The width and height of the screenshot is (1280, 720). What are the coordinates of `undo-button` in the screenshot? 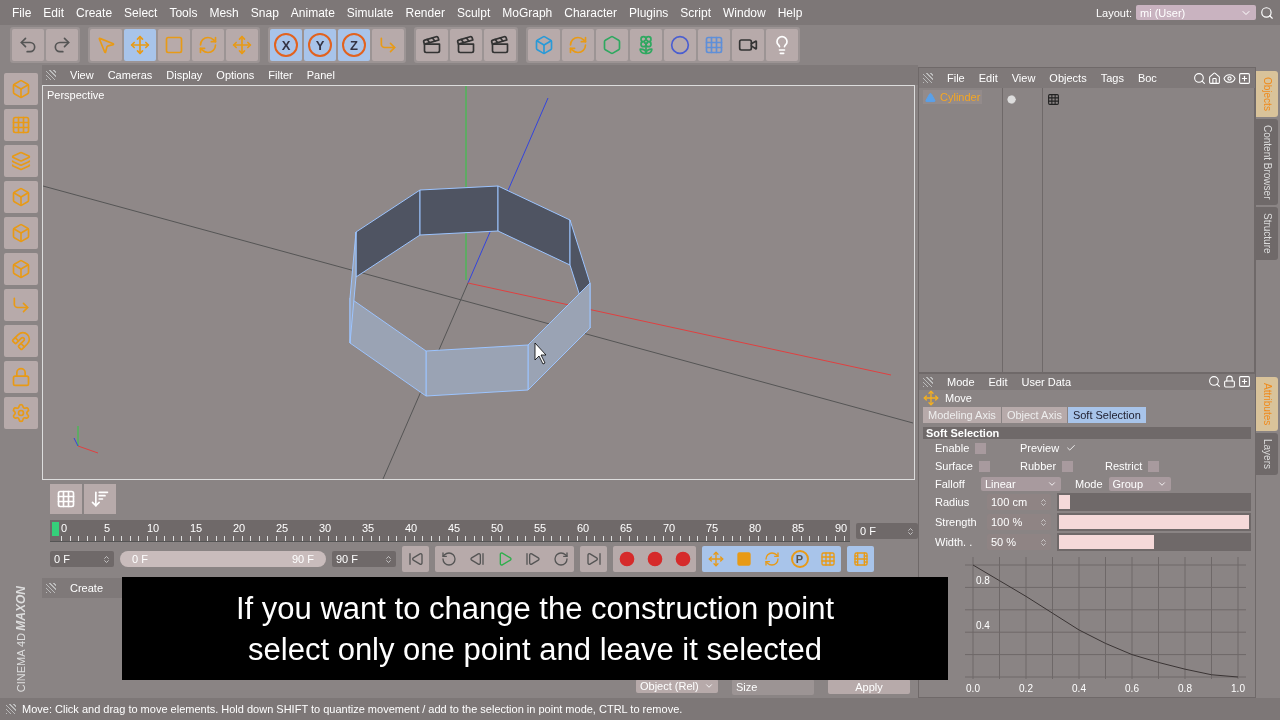 It's located at (28, 45).